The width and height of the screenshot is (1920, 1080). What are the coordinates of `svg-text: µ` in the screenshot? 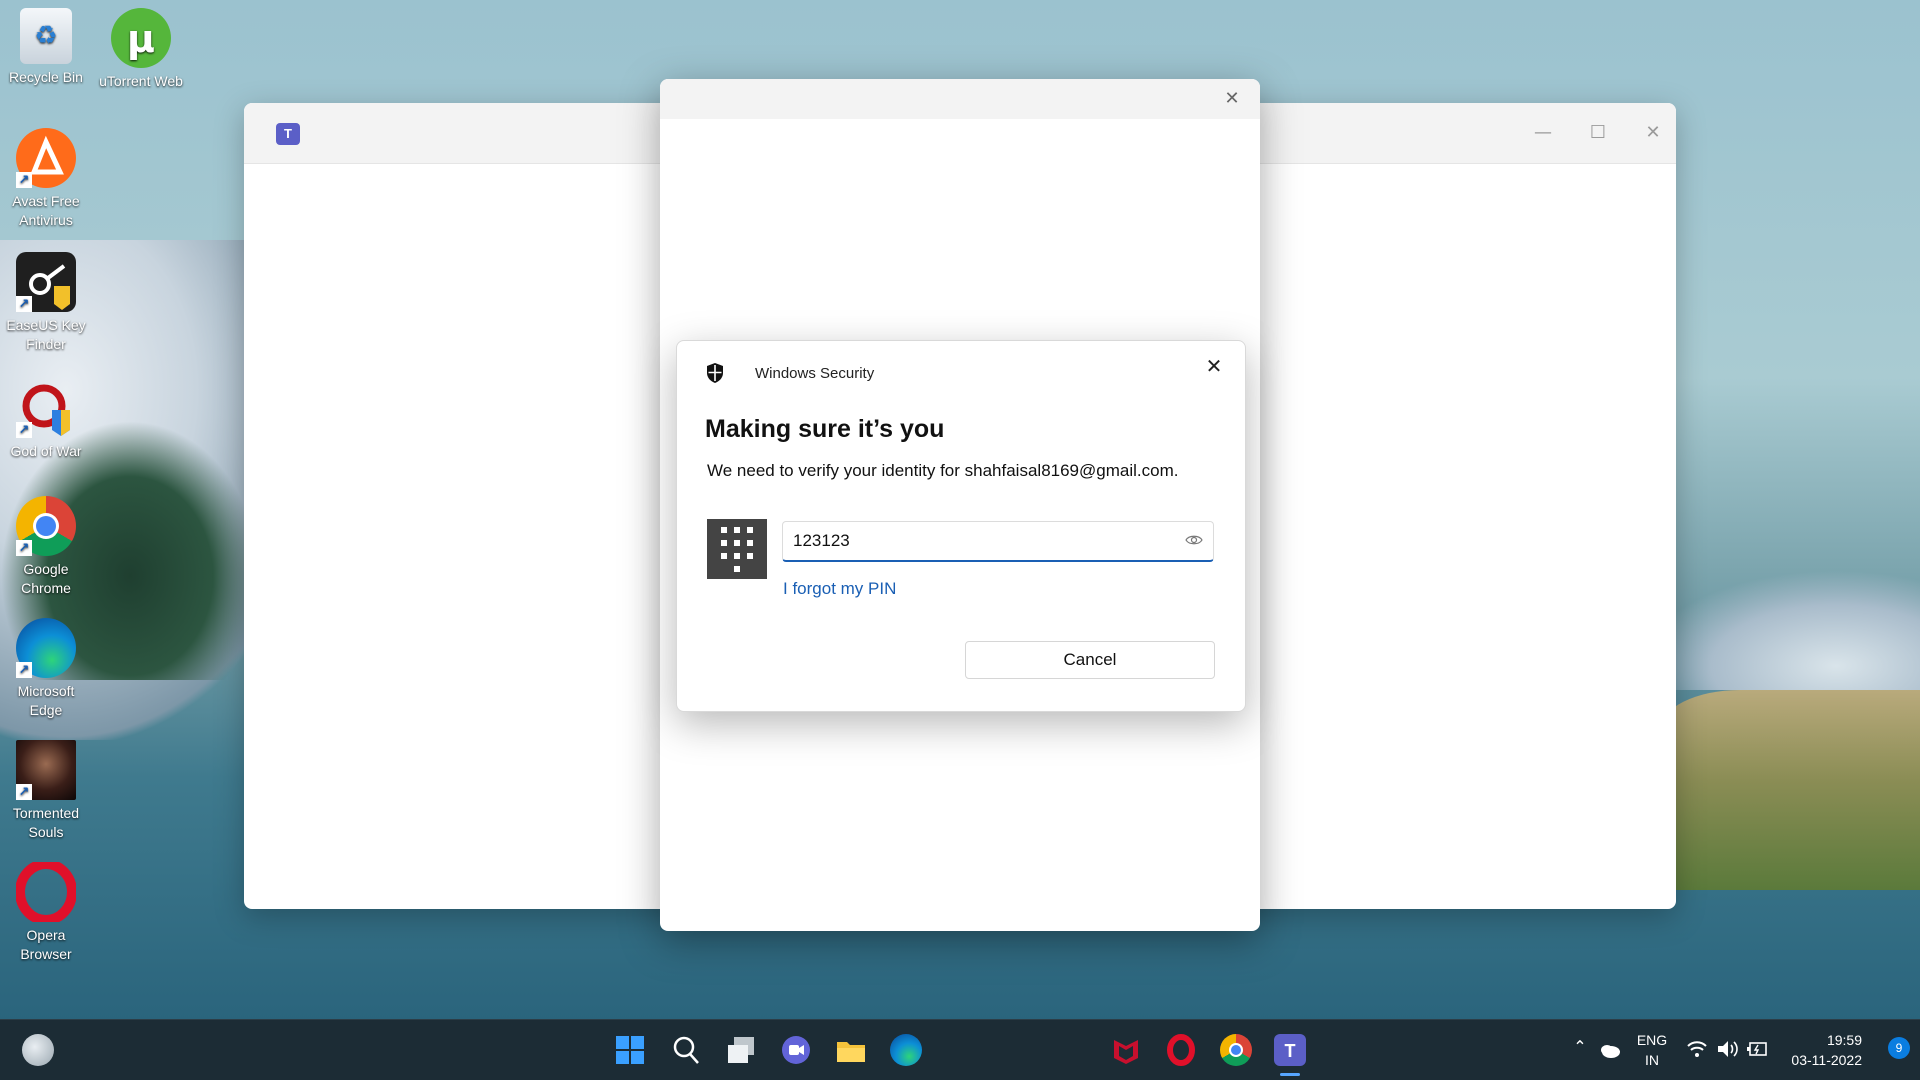 It's located at (141, 39).